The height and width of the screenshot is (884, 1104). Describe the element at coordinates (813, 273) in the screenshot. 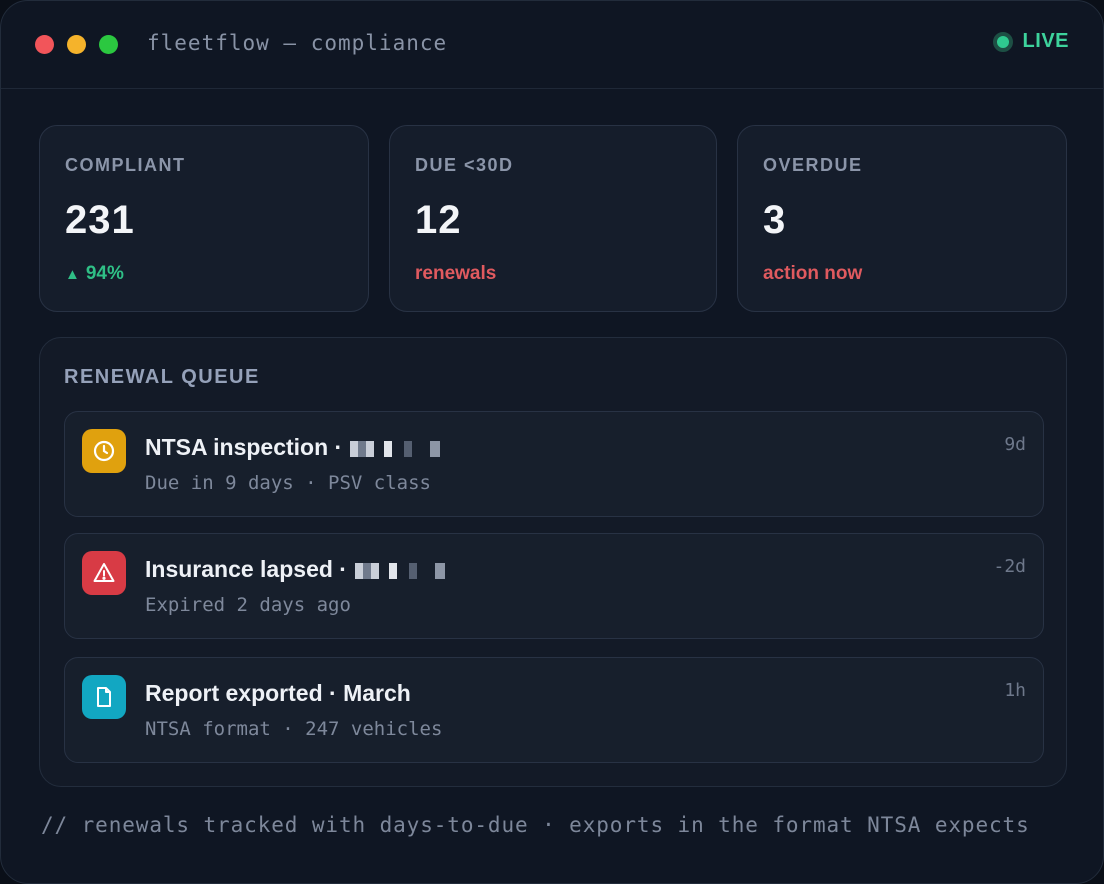

I see `stat-sub: action now` at that location.